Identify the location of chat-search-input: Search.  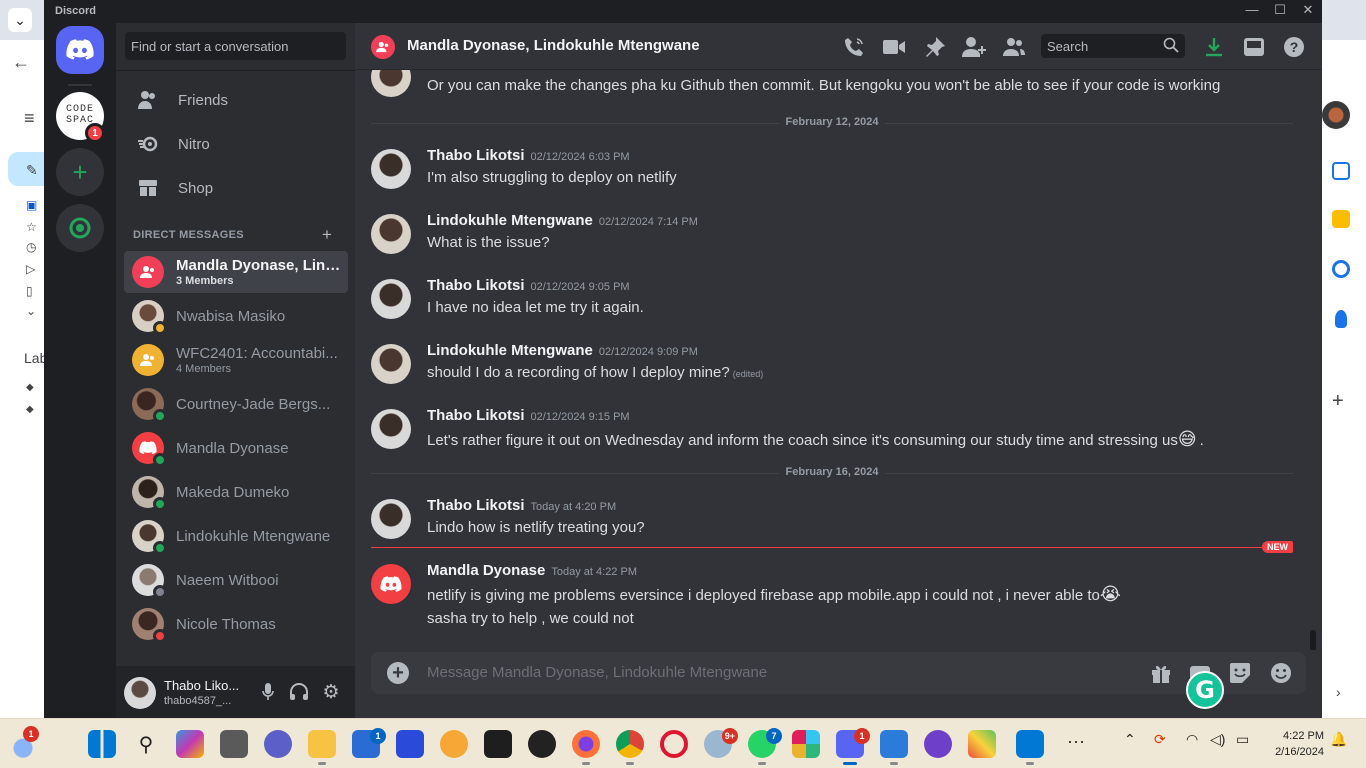
(1113, 46).